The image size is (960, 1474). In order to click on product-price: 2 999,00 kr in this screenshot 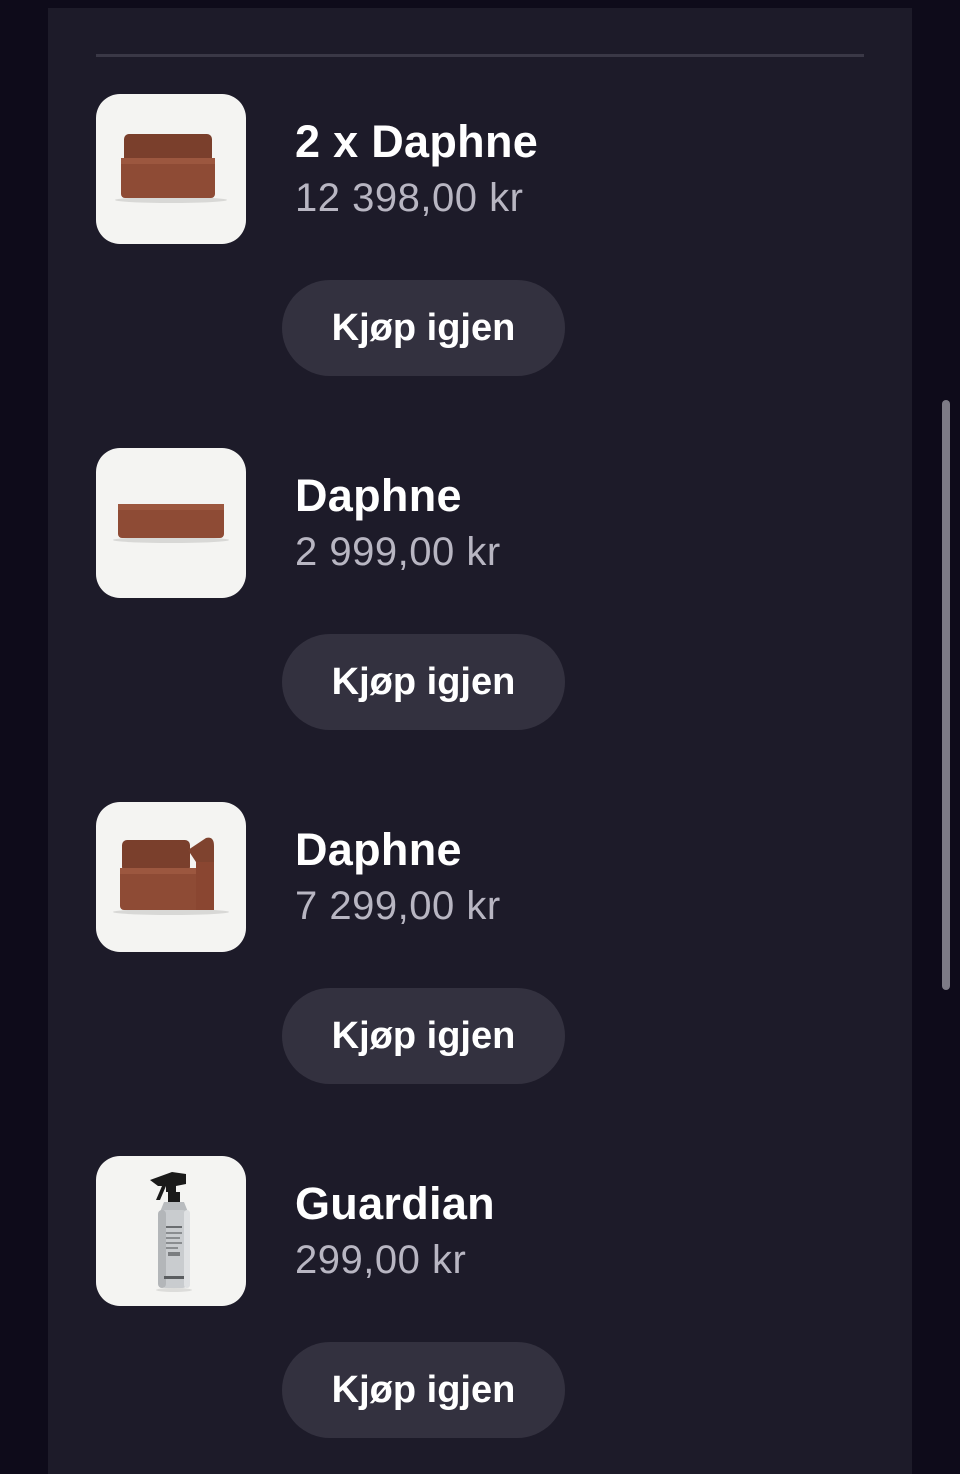, I will do `click(398, 552)`.